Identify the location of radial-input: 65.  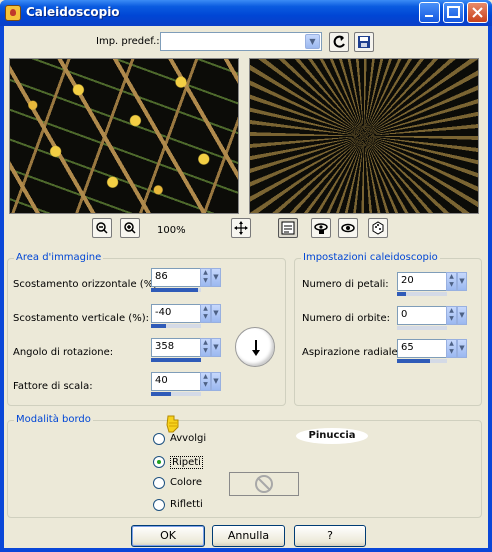
(422, 348).